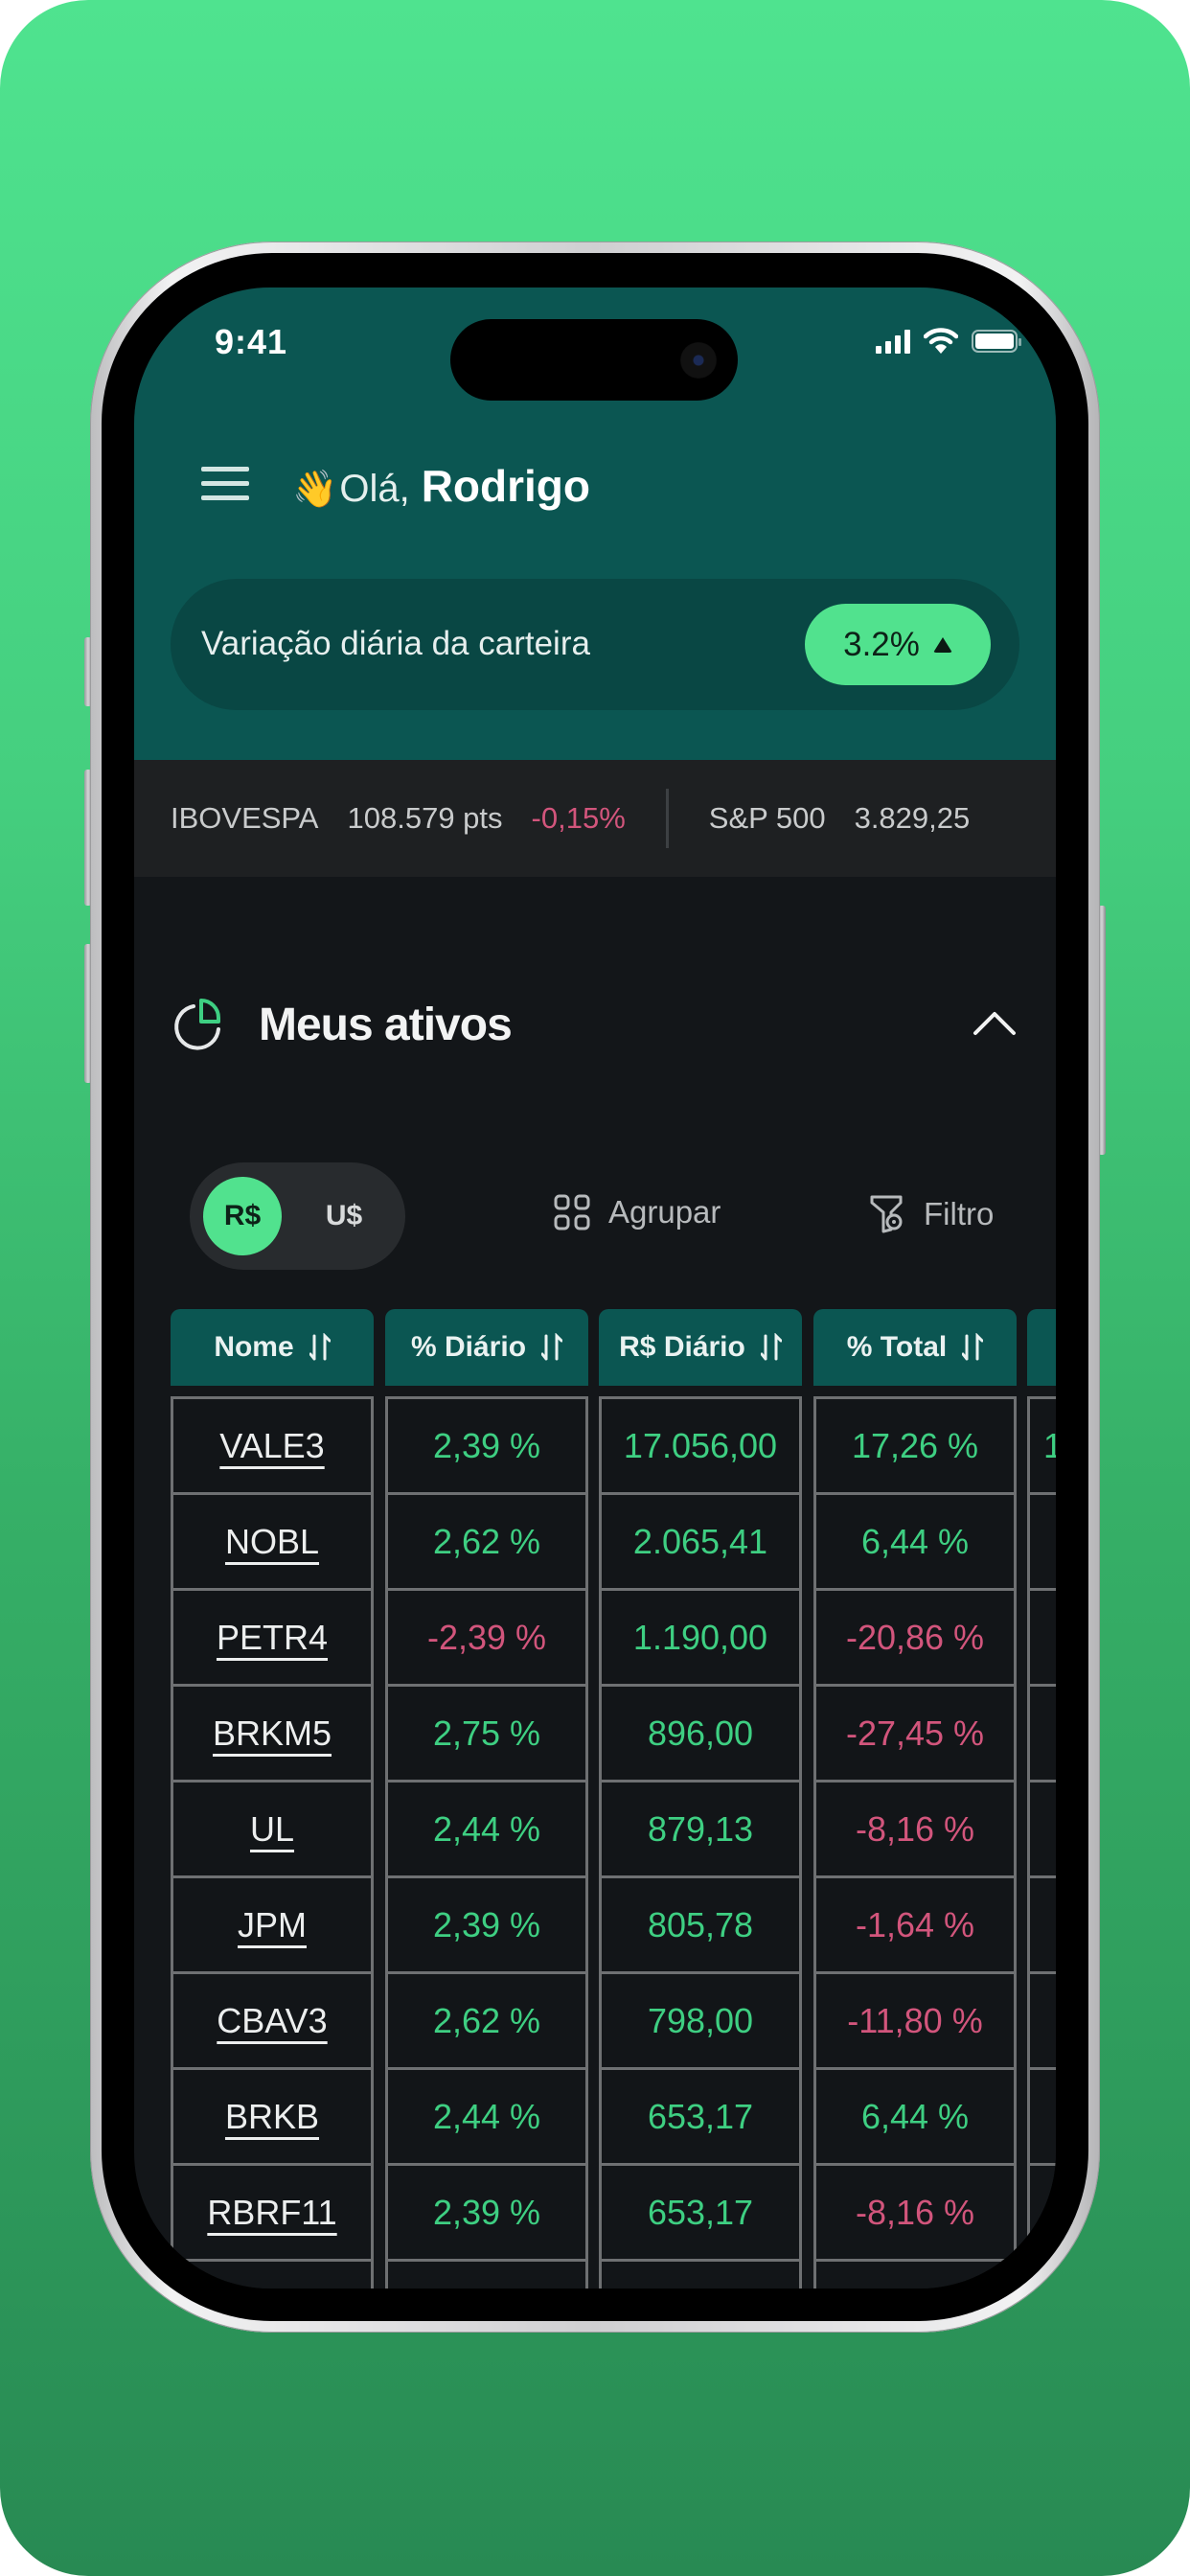 Image resolution: width=1190 pixels, height=2576 pixels. What do you see at coordinates (487, 2273) in the screenshot?
I see `table-cell-daily-pct` at bounding box center [487, 2273].